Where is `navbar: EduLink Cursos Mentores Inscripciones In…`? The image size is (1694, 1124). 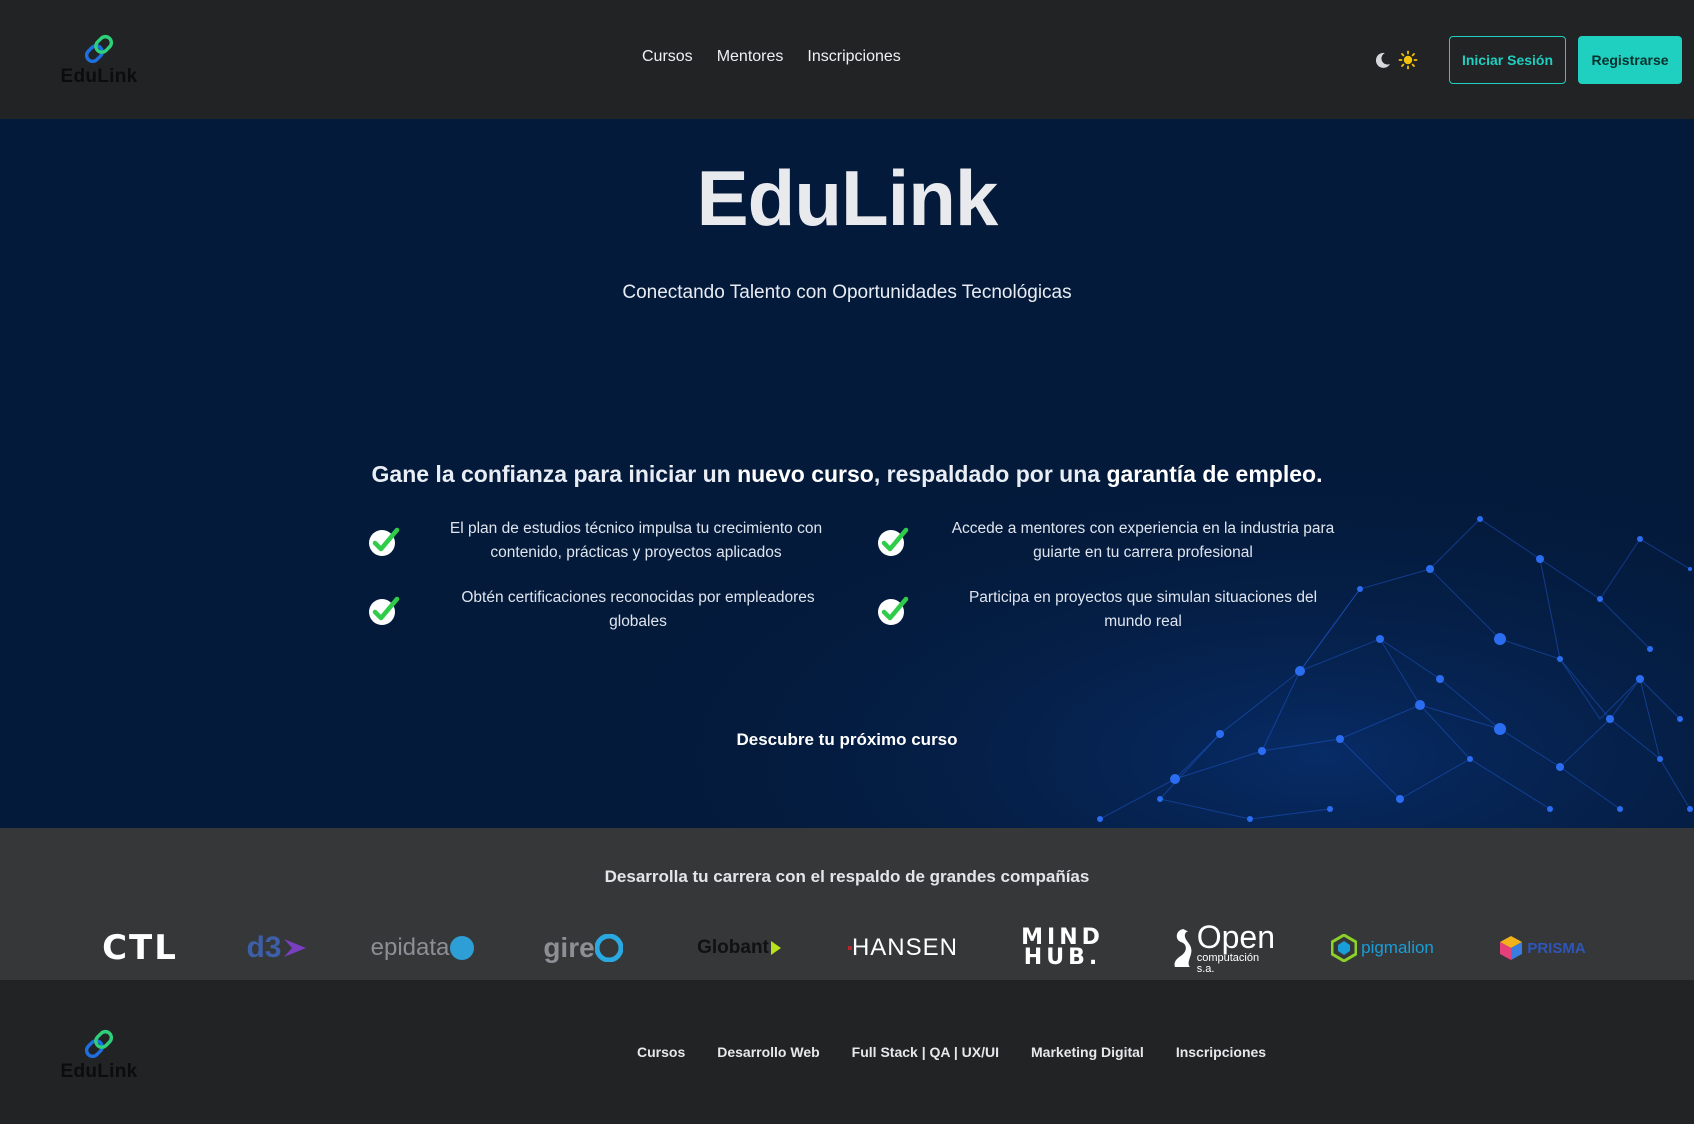
navbar: EduLink Cursos Mentores Inscripciones In… is located at coordinates (847, 59).